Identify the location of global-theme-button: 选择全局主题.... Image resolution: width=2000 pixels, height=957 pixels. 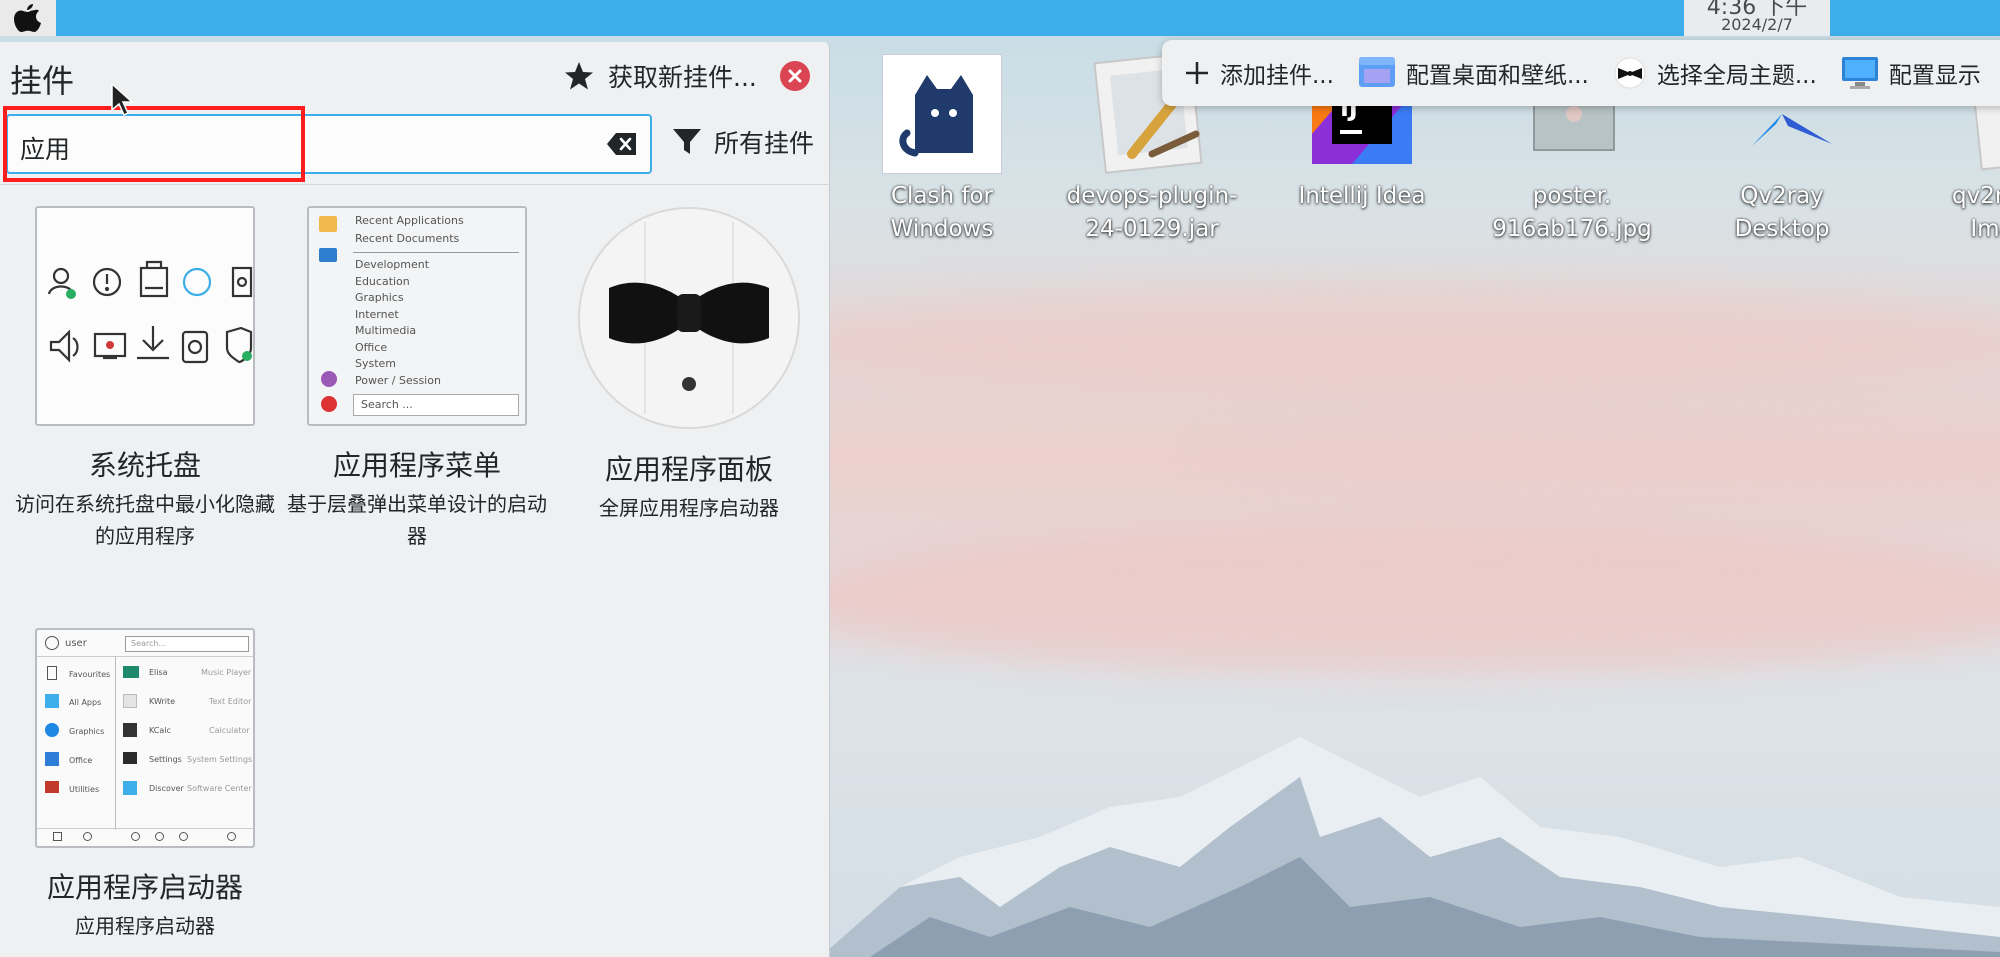
(1715, 73).